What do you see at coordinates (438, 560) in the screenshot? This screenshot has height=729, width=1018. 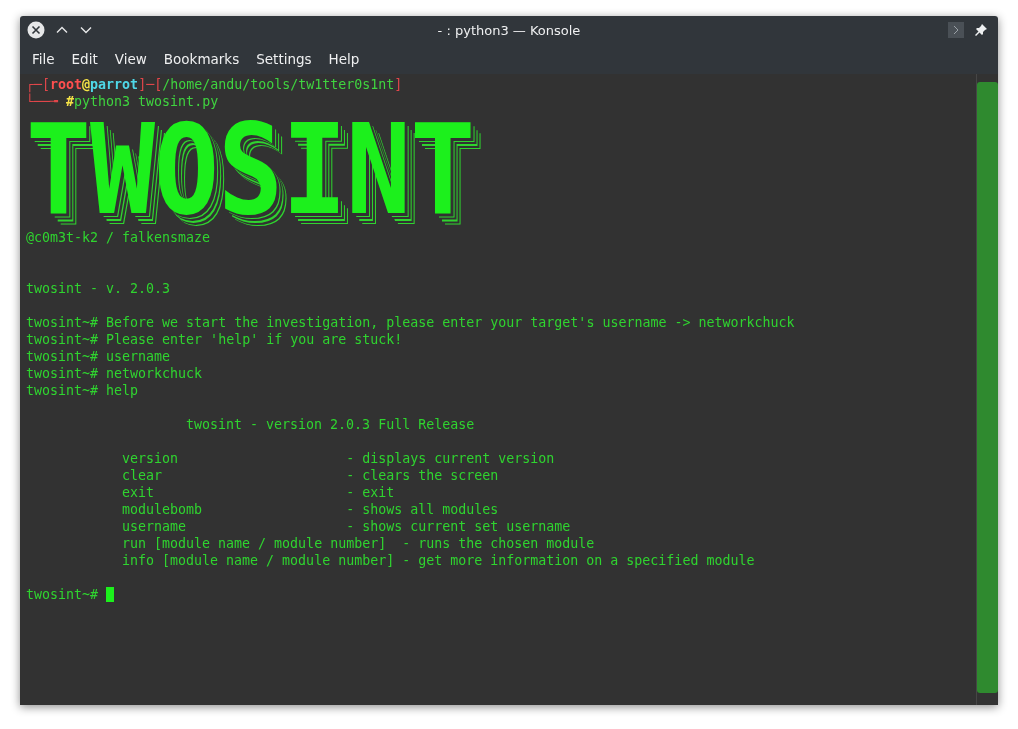 I see `help-line: info [module name / module number] - get more information on a specified module` at bounding box center [438, 560].